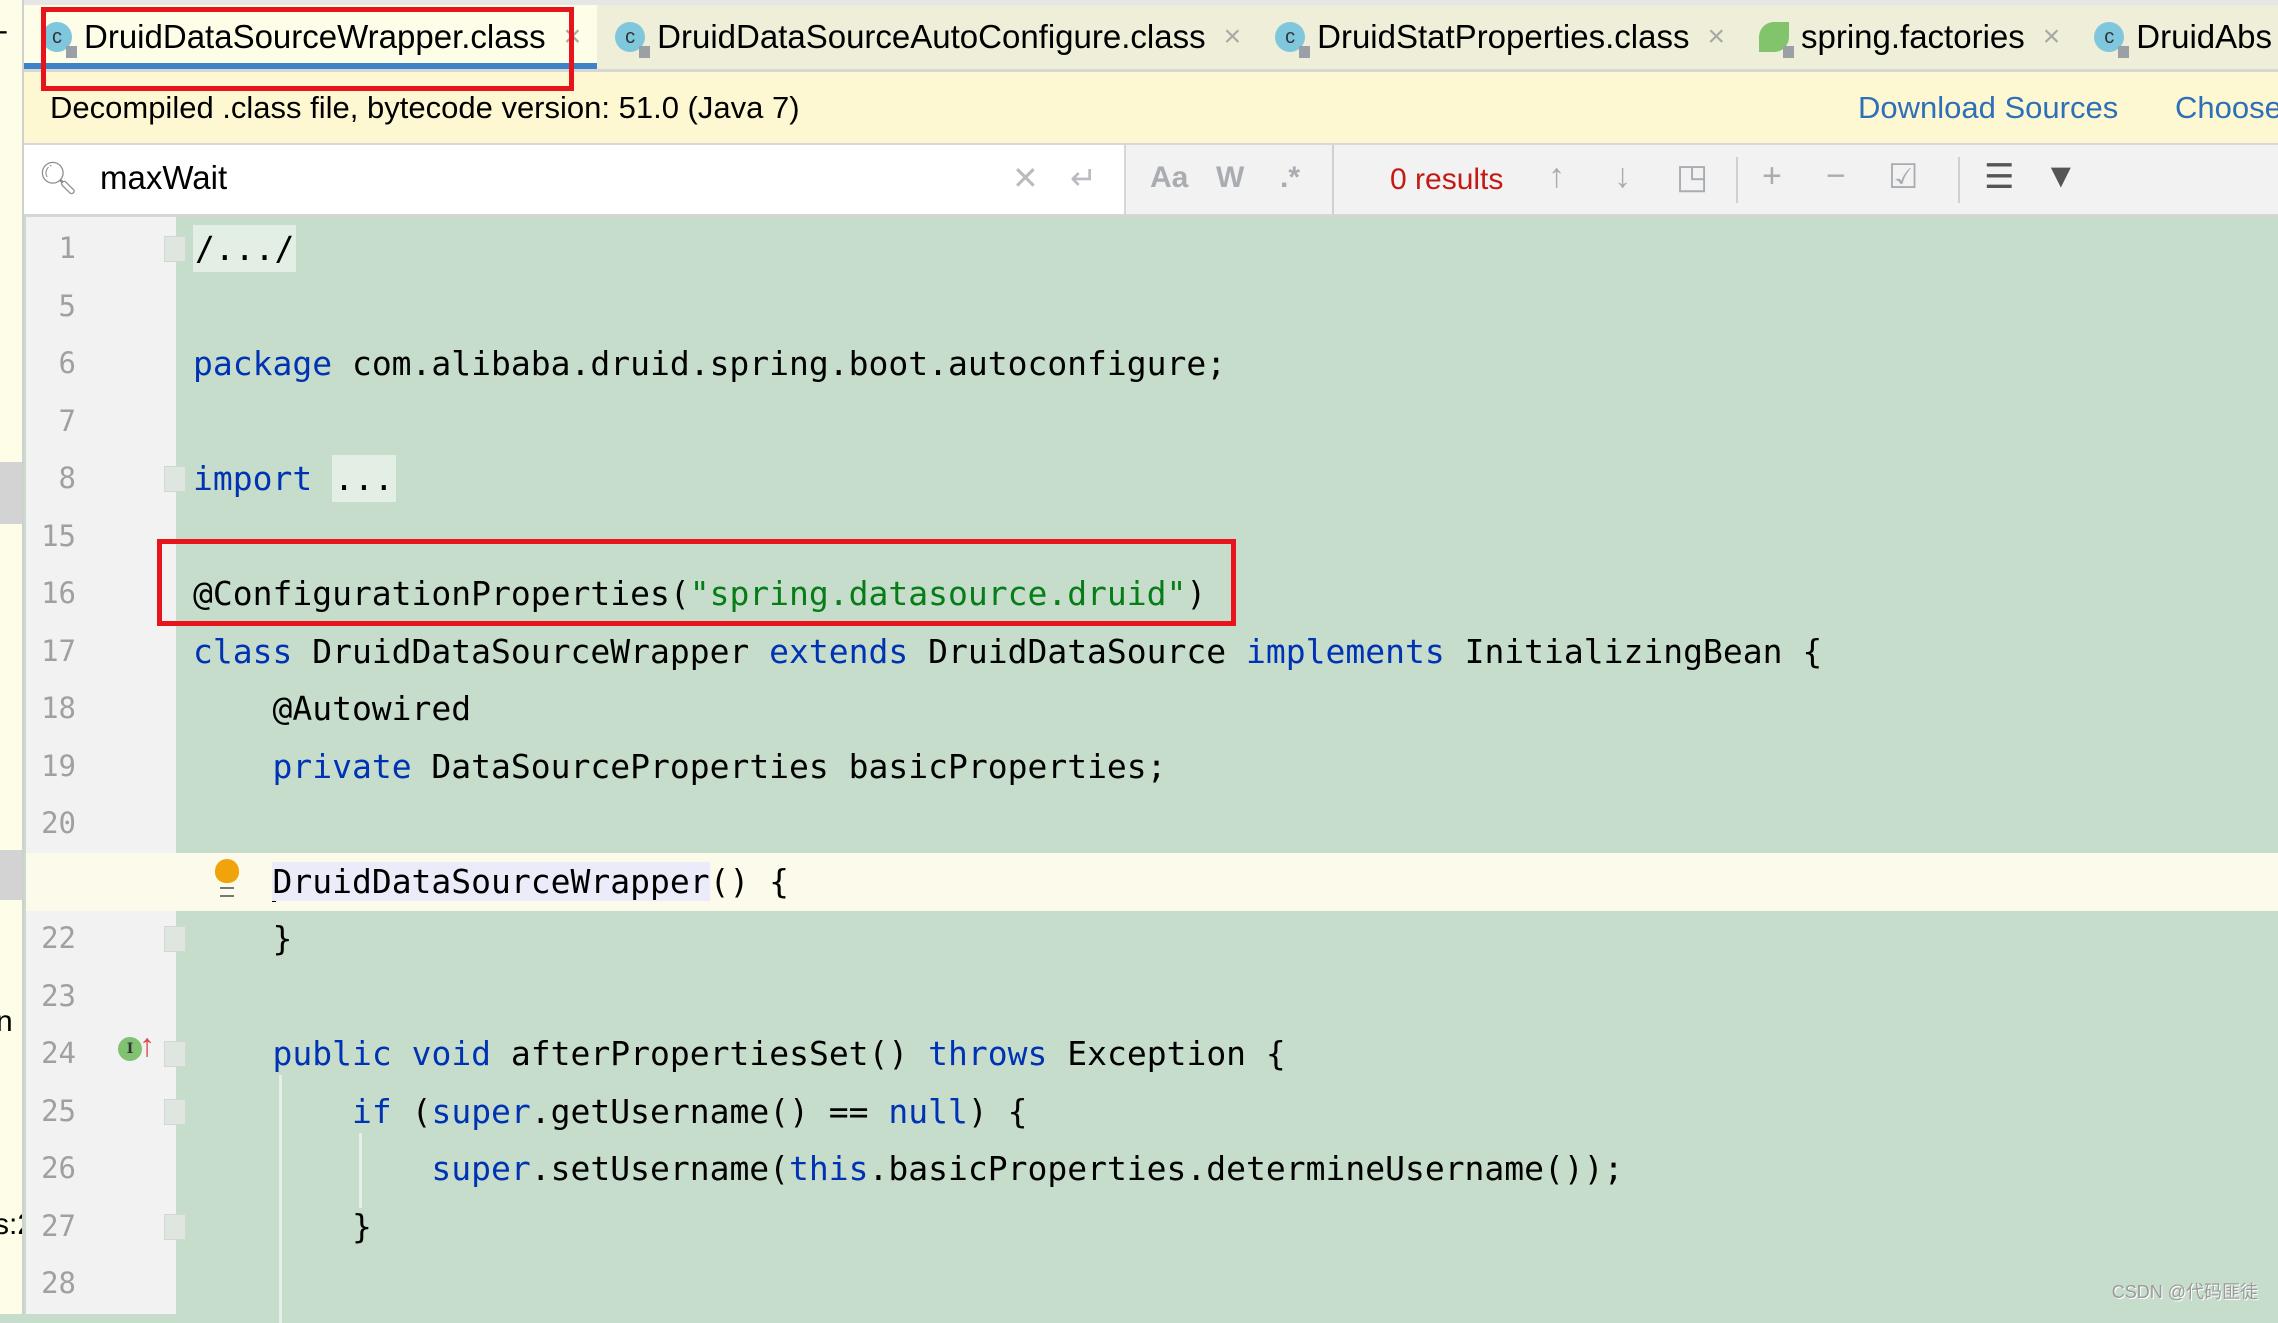 The height and width of the screenshot is (1323, 2278). What do you see at coordinates (610, 1112) in the screenshot?
I see `code-line: if (super.getUsername() == null) {` at bounding box center [610, 1112].